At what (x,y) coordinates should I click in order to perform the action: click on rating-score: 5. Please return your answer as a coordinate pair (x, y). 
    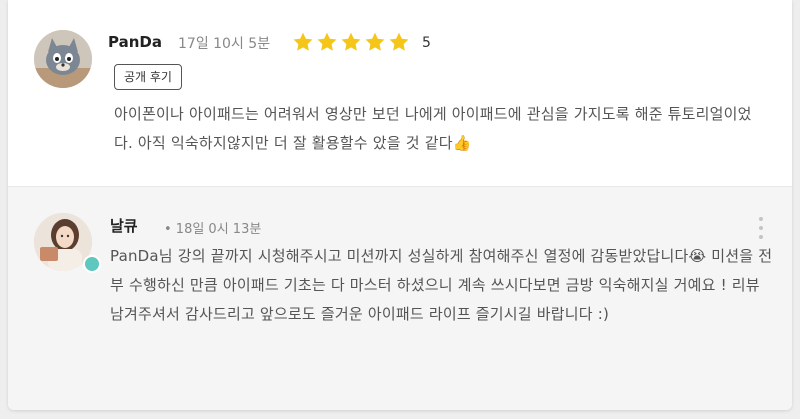
    Looking at the image, I should click on (426, 43).